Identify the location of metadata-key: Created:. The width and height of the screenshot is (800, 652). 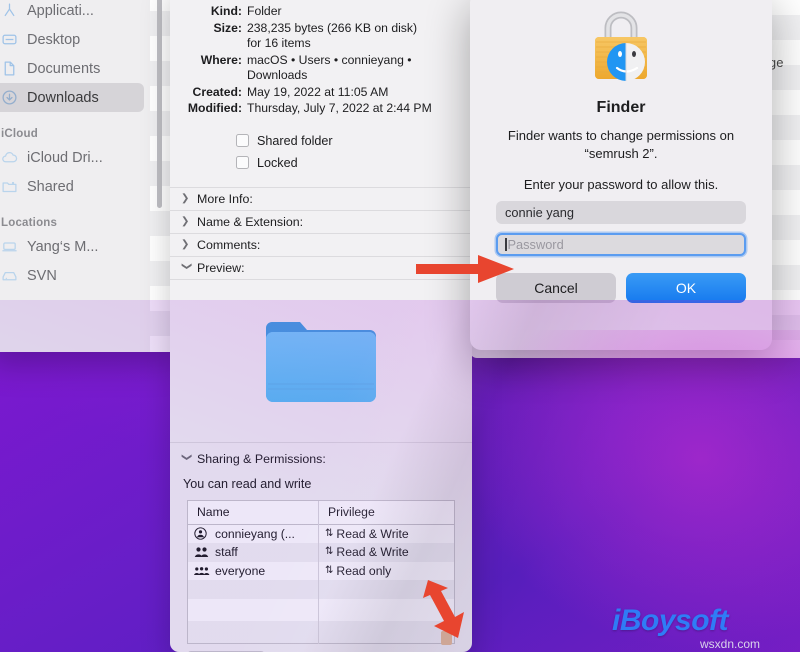
(217, 91).